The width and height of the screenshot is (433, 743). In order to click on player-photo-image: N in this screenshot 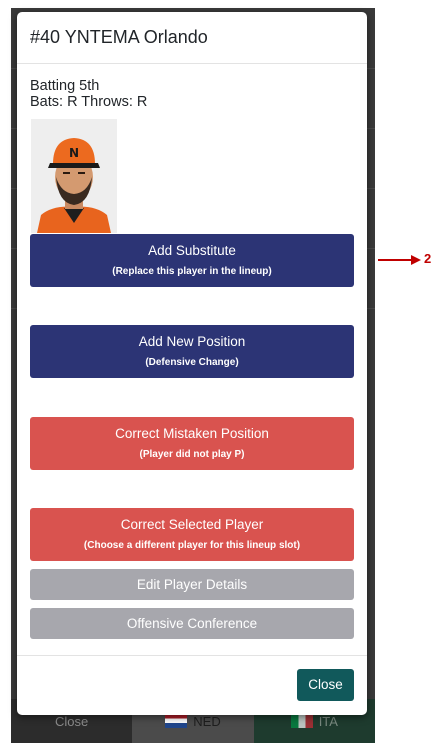, I will do `click(74, 176)`.